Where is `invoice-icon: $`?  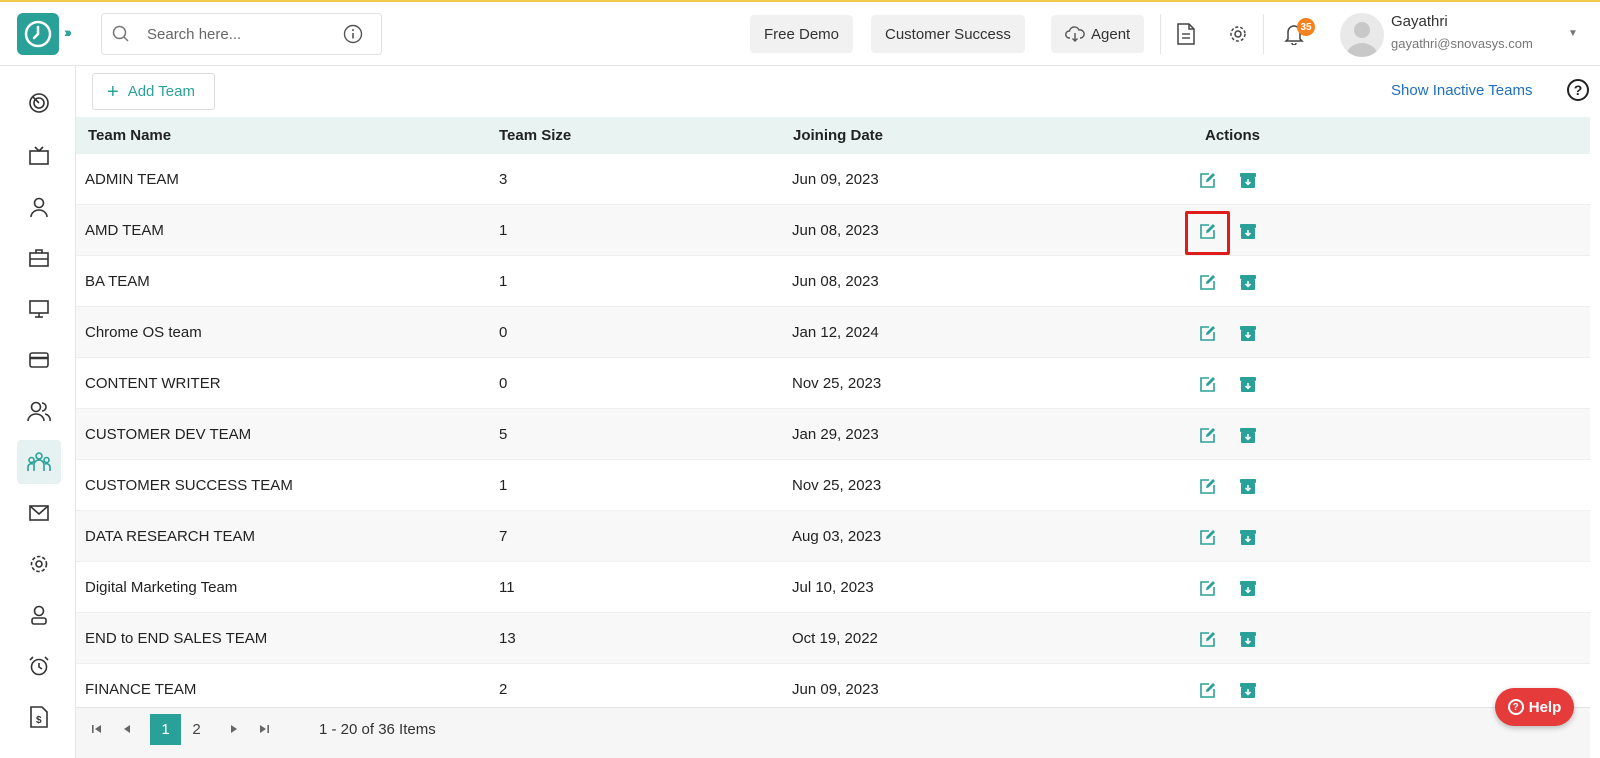 invoice-icon: $ is located at coordinates (39, 717).